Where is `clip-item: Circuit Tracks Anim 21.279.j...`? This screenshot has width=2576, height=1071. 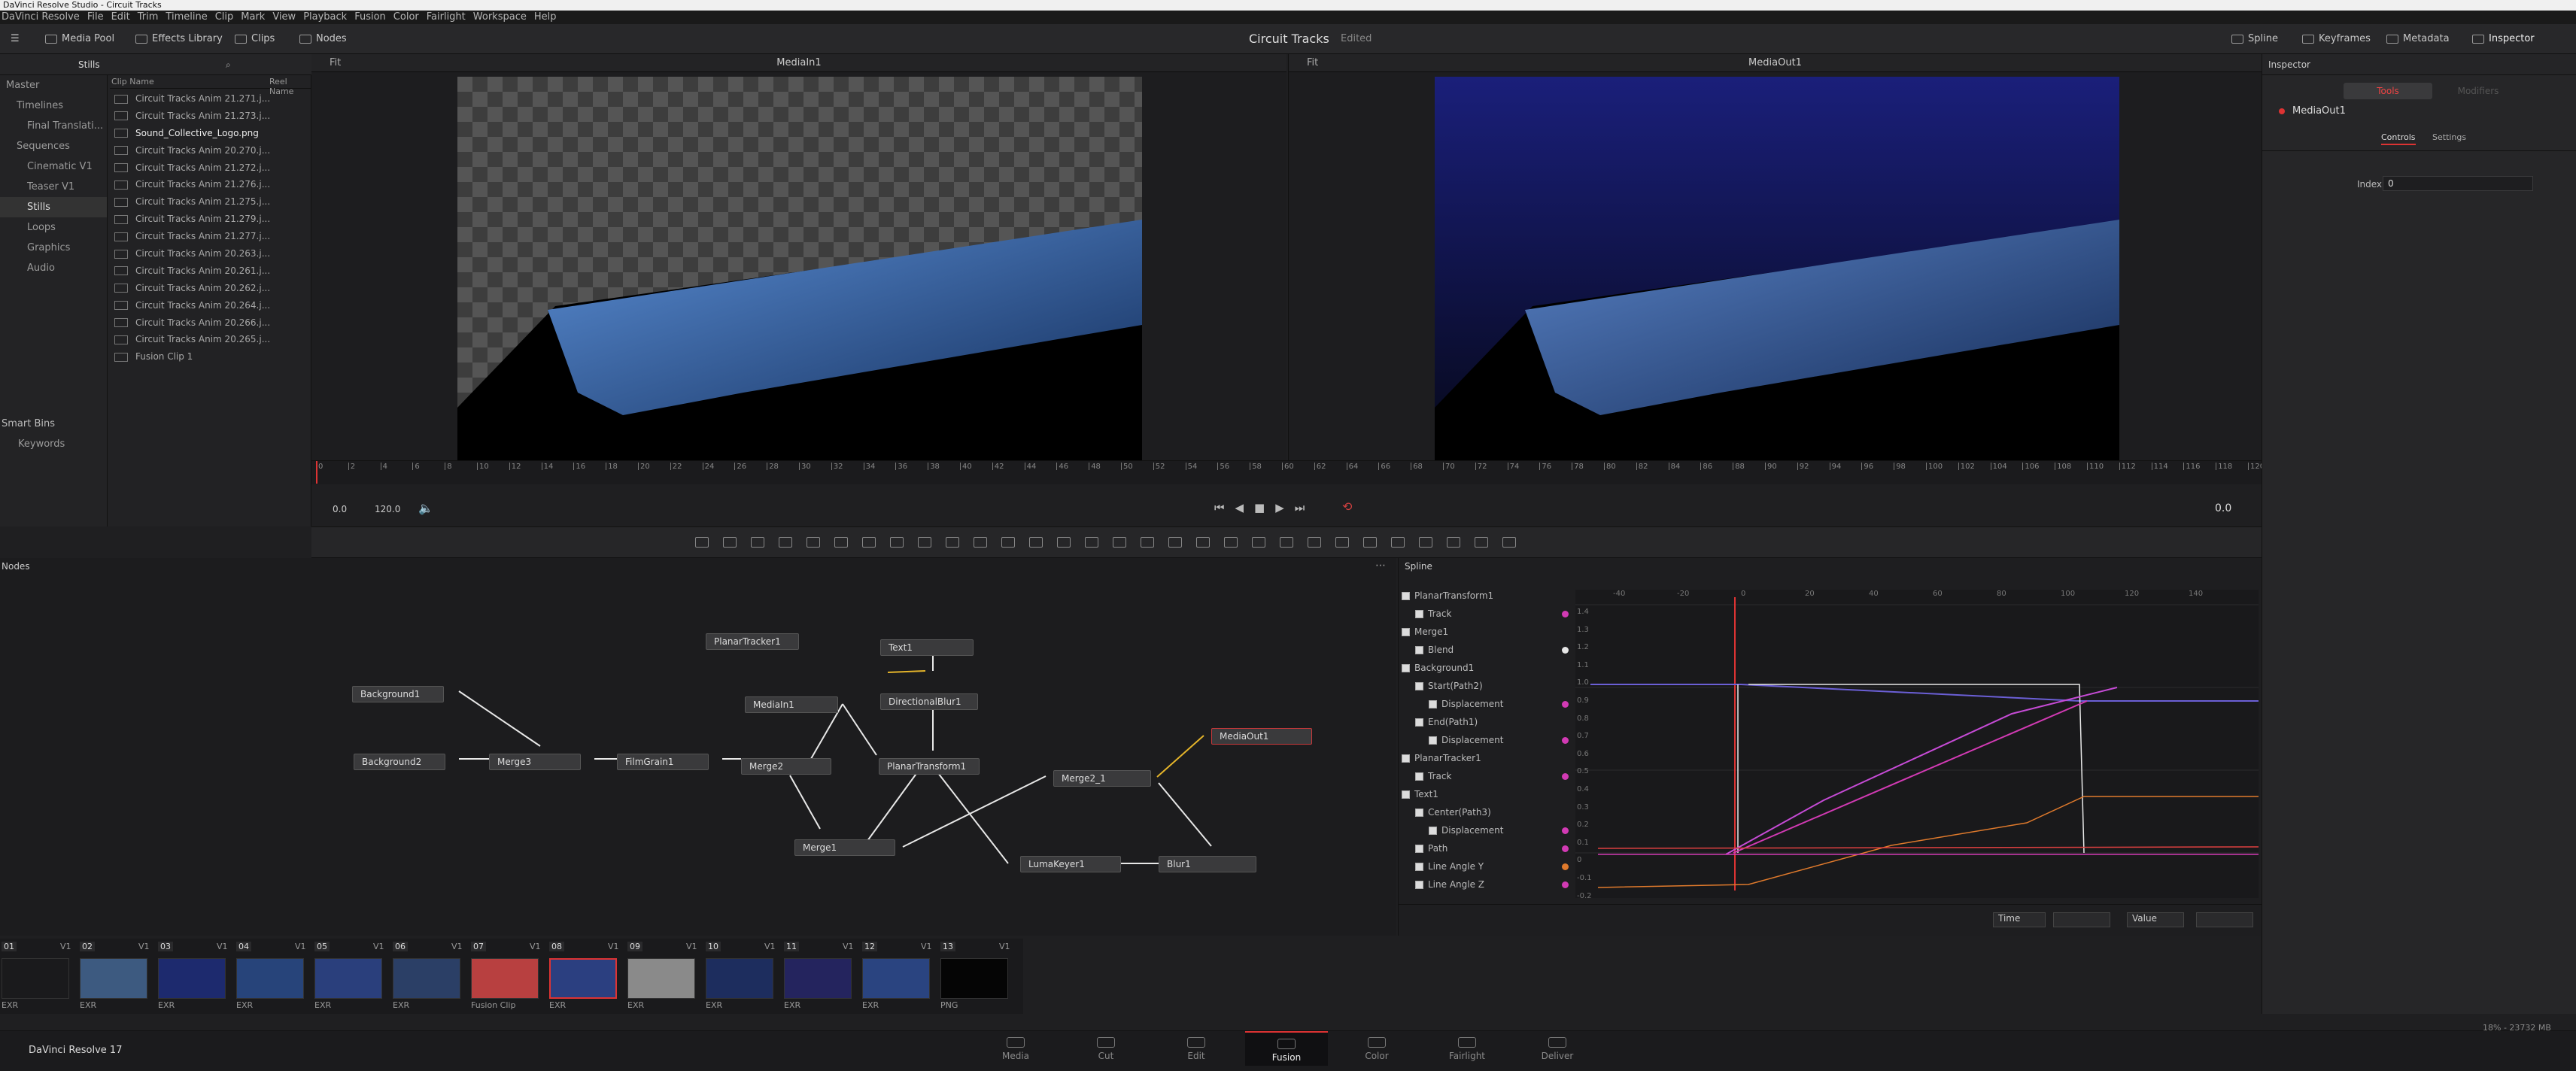 clip-item: Circuit Tracks Anim 21.279.j... is located at coordinates (209, 219).